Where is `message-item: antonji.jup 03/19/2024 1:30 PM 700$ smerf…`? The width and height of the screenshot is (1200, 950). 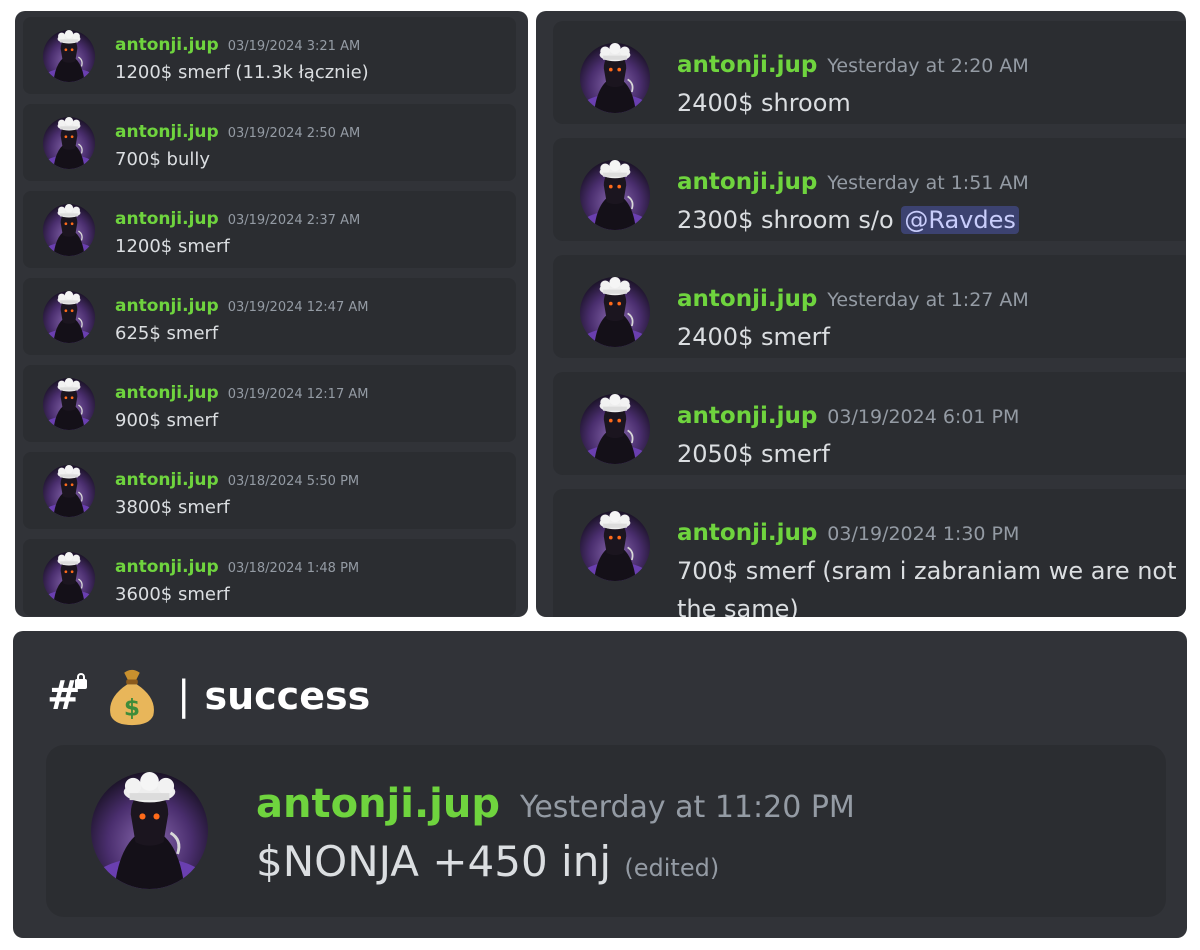
message-item: antonji.jup 03/19/2024 1:30 PM 700$ smerf… is located at coordinates (869, 553).